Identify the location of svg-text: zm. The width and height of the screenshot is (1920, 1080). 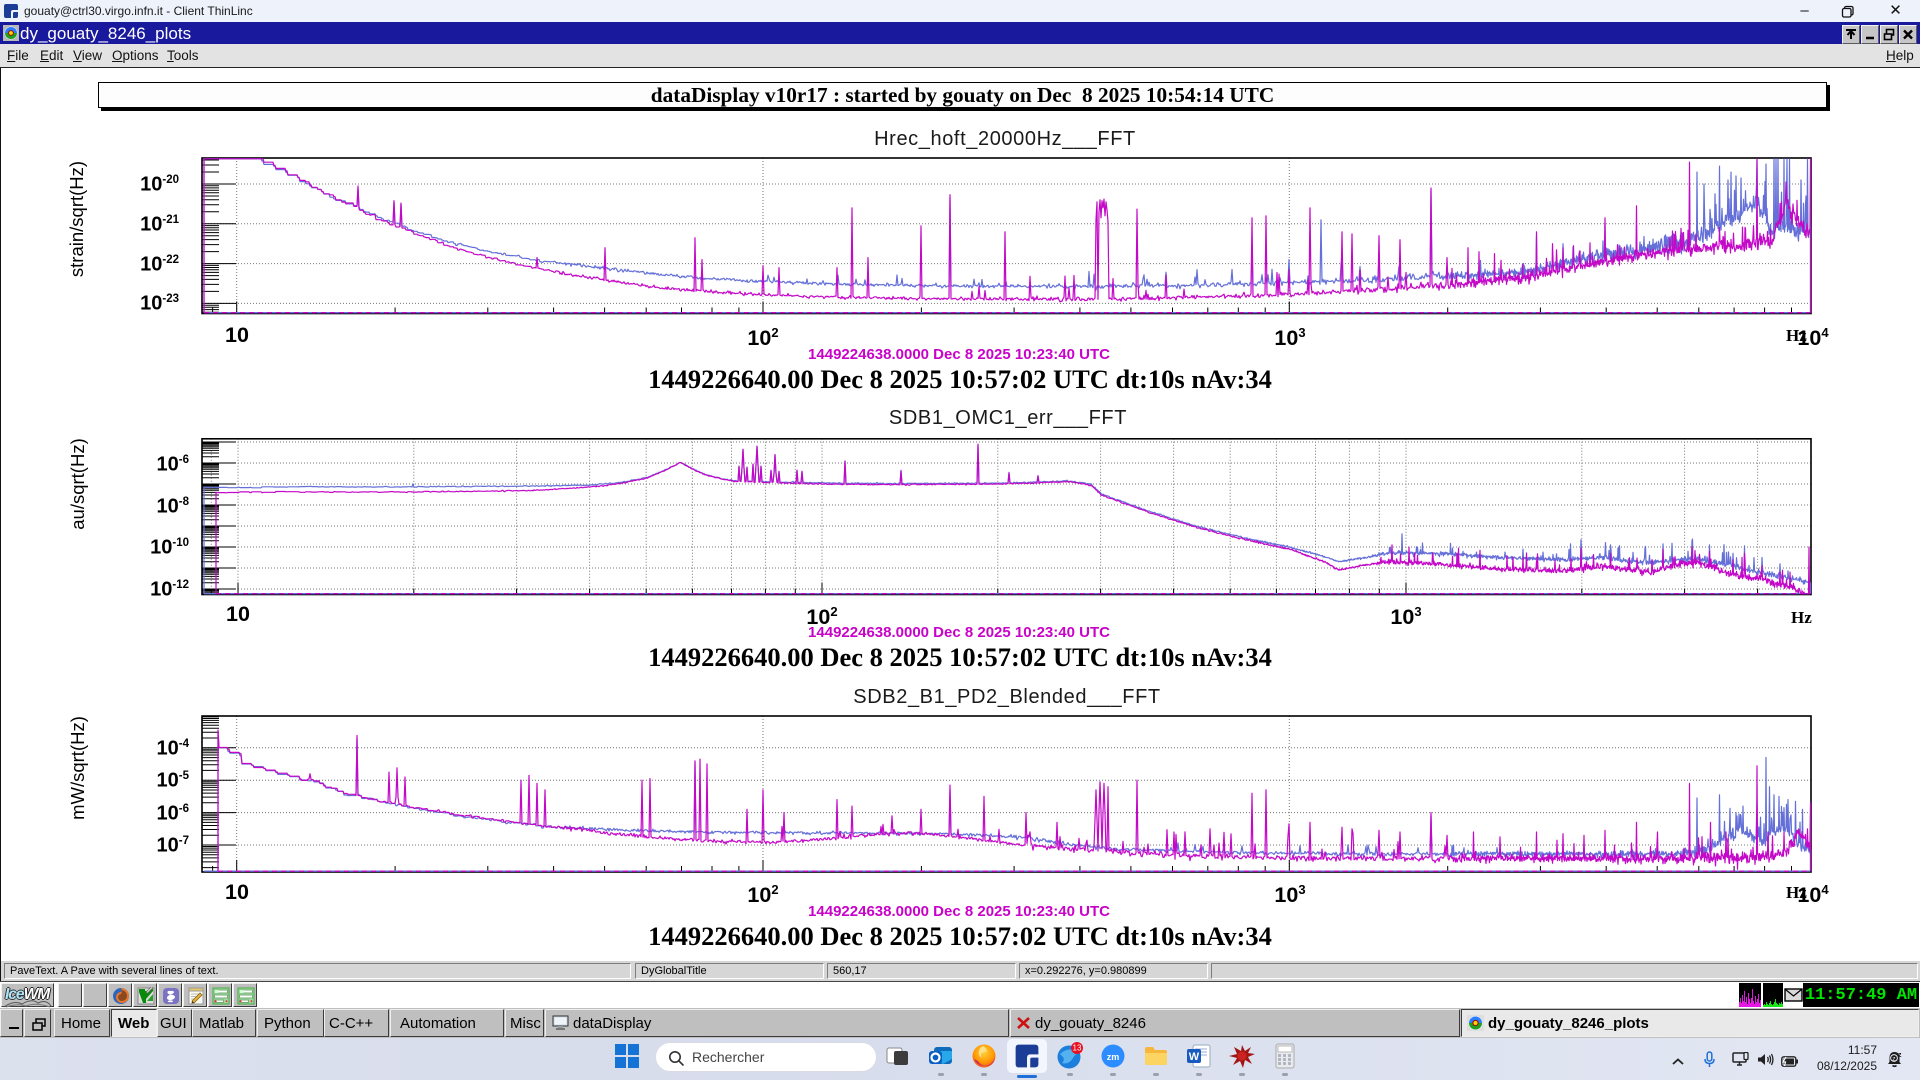
(1113, 1057).